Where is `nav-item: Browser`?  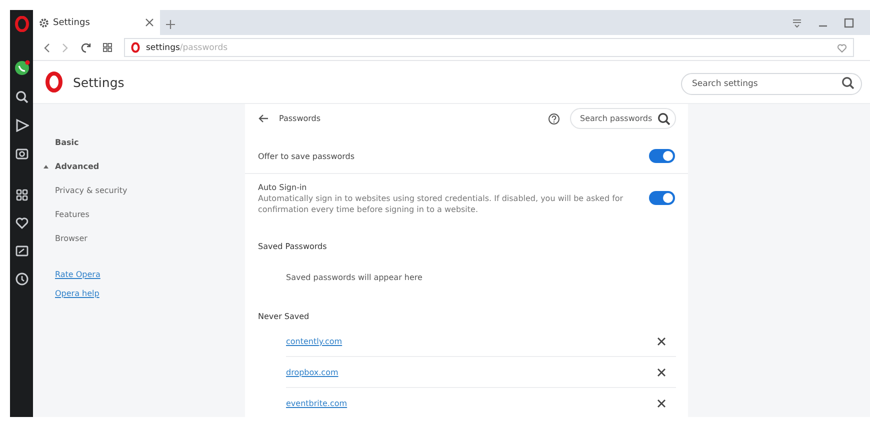
nav-item: Browser is located at coordinates (71, 238).